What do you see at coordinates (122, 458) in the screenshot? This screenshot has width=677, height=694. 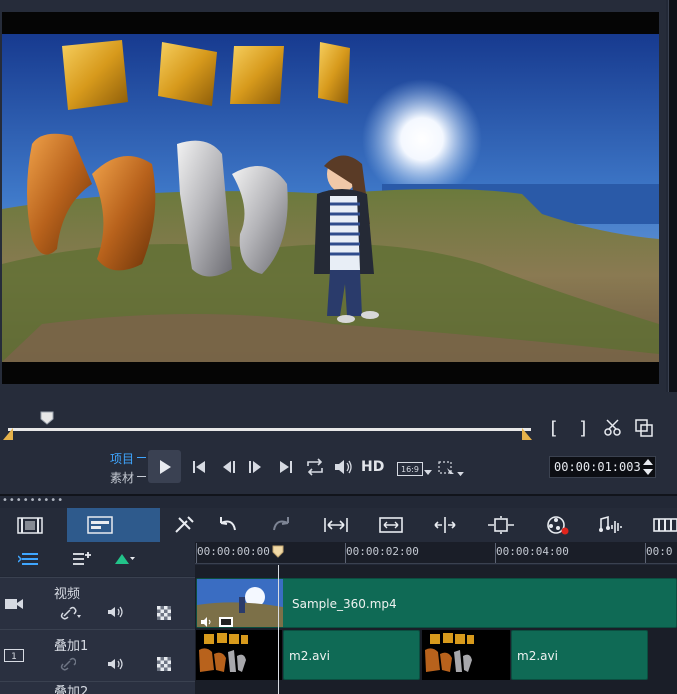 I see `mode-project-label: 项目` at bounding box center [122, 458].